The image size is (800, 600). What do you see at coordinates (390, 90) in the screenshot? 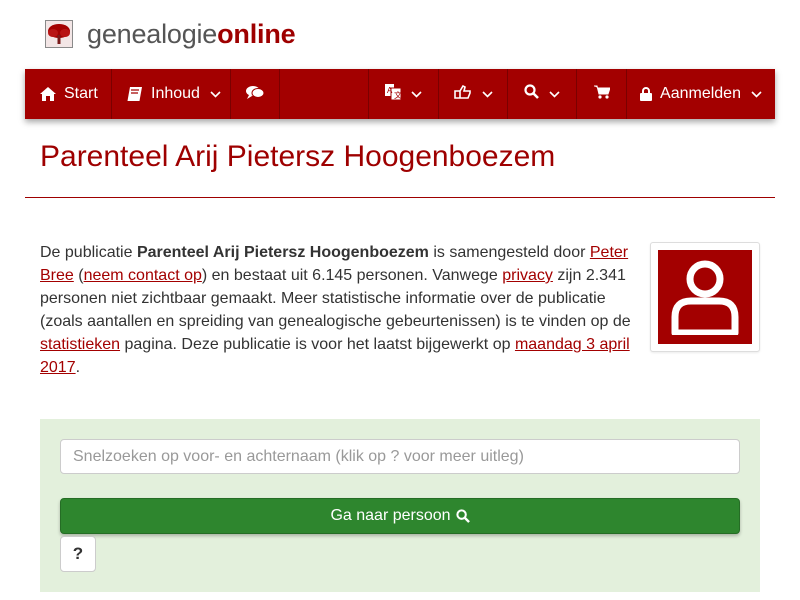
I see `svg-text: A` at bounding box center [390, 90].